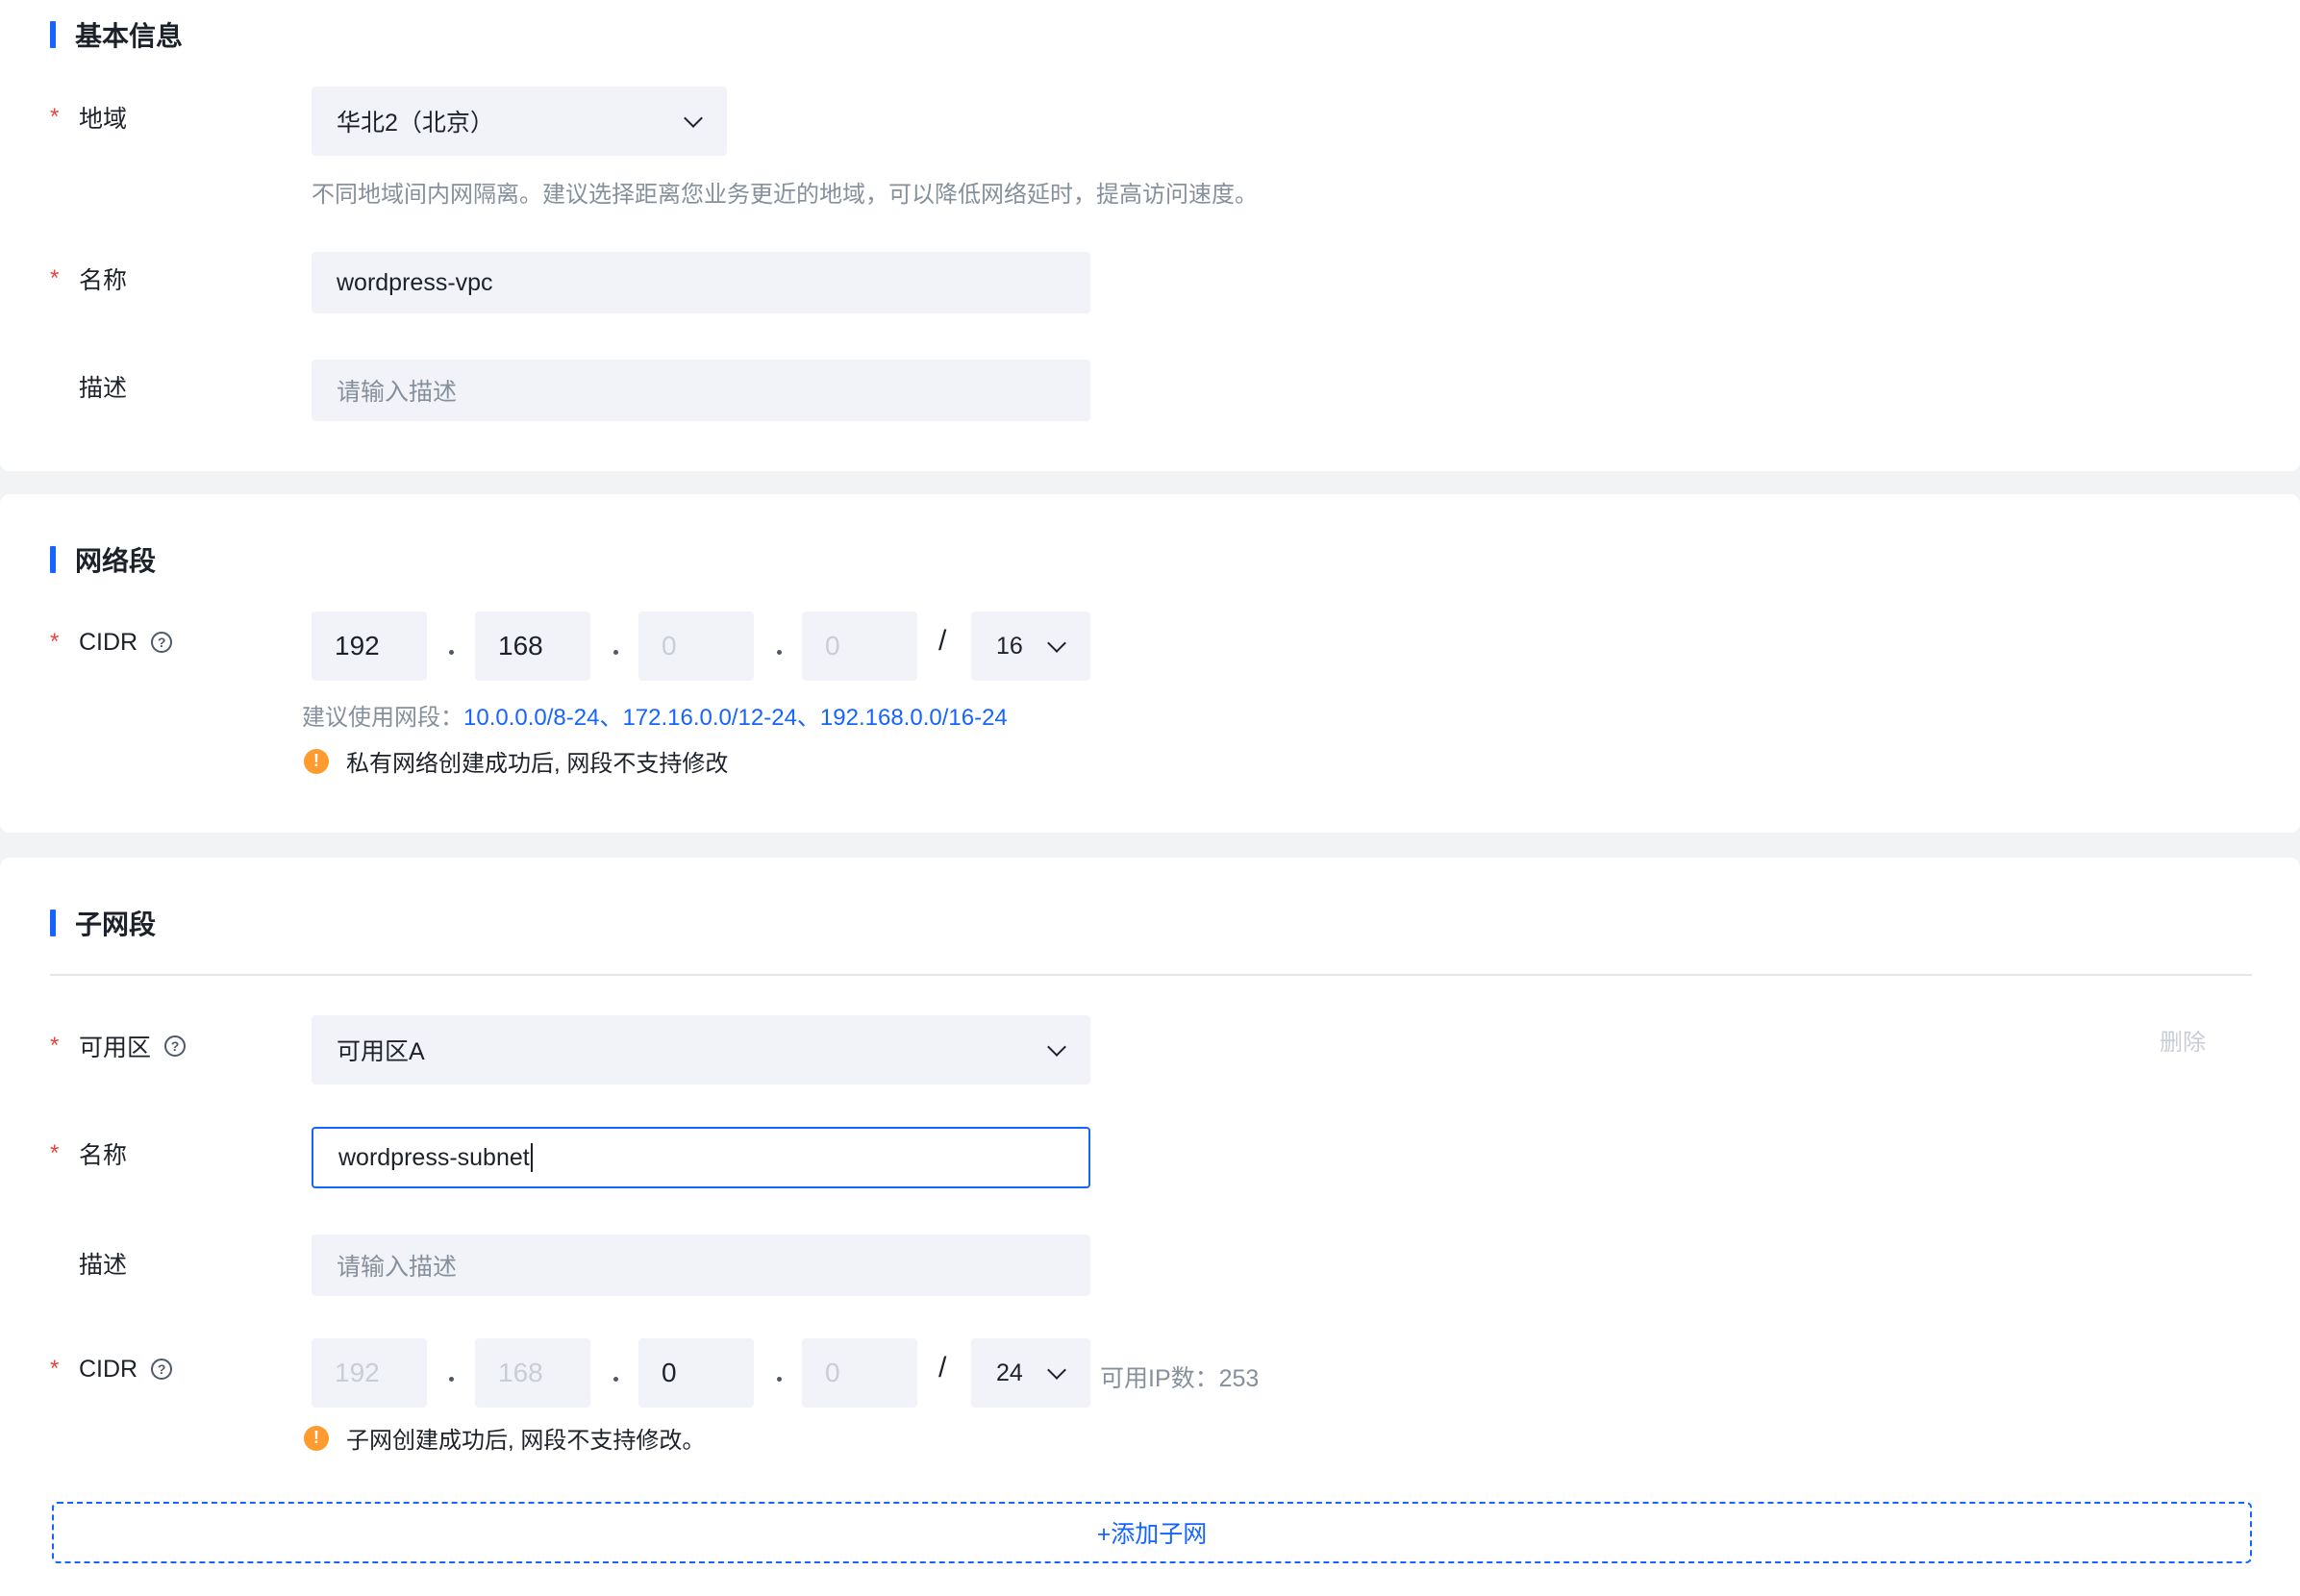  I want to click on subnet-cidr-mask-value: 24, so click(1010, 1372).